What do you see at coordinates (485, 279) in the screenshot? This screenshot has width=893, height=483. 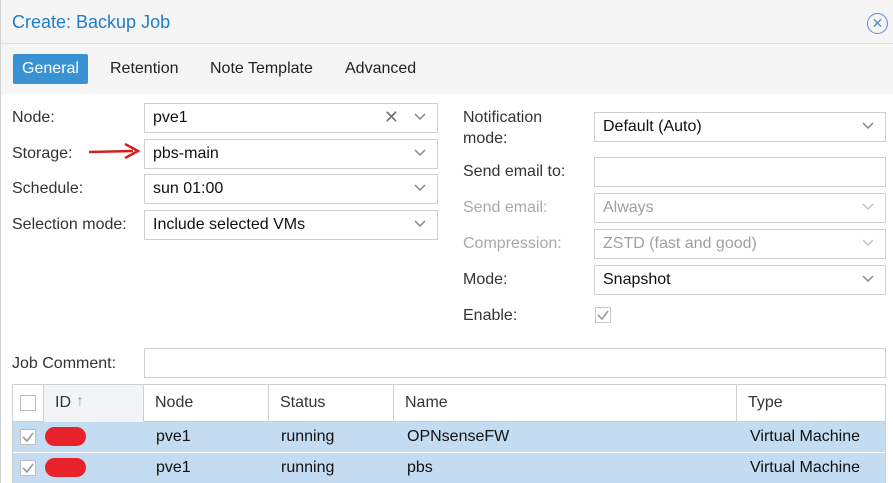 I see `mode-label: Mode:` at bounding box center [485, 279].